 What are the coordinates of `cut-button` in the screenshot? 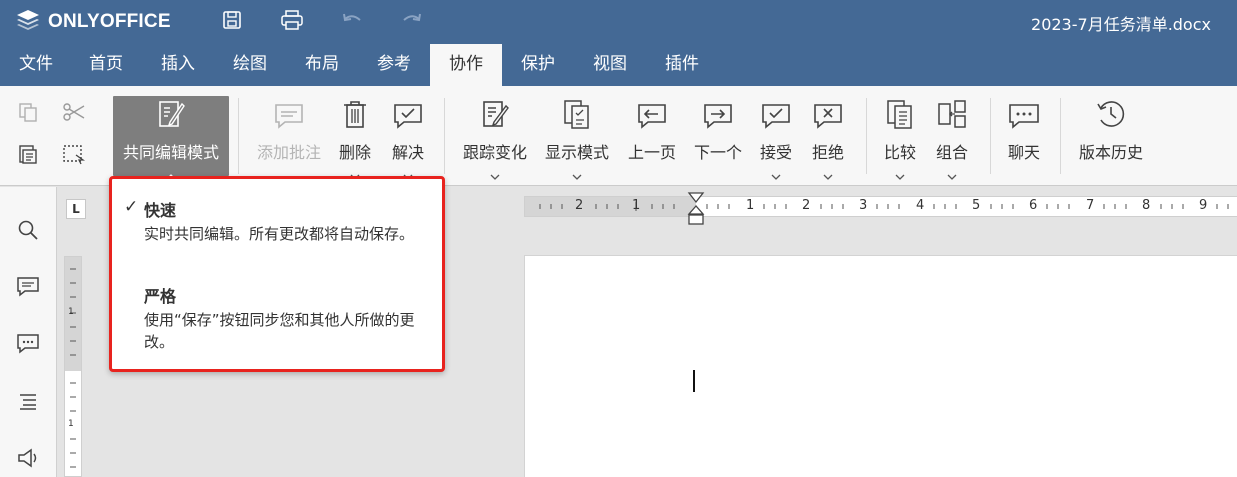 It's located at (74, 114).